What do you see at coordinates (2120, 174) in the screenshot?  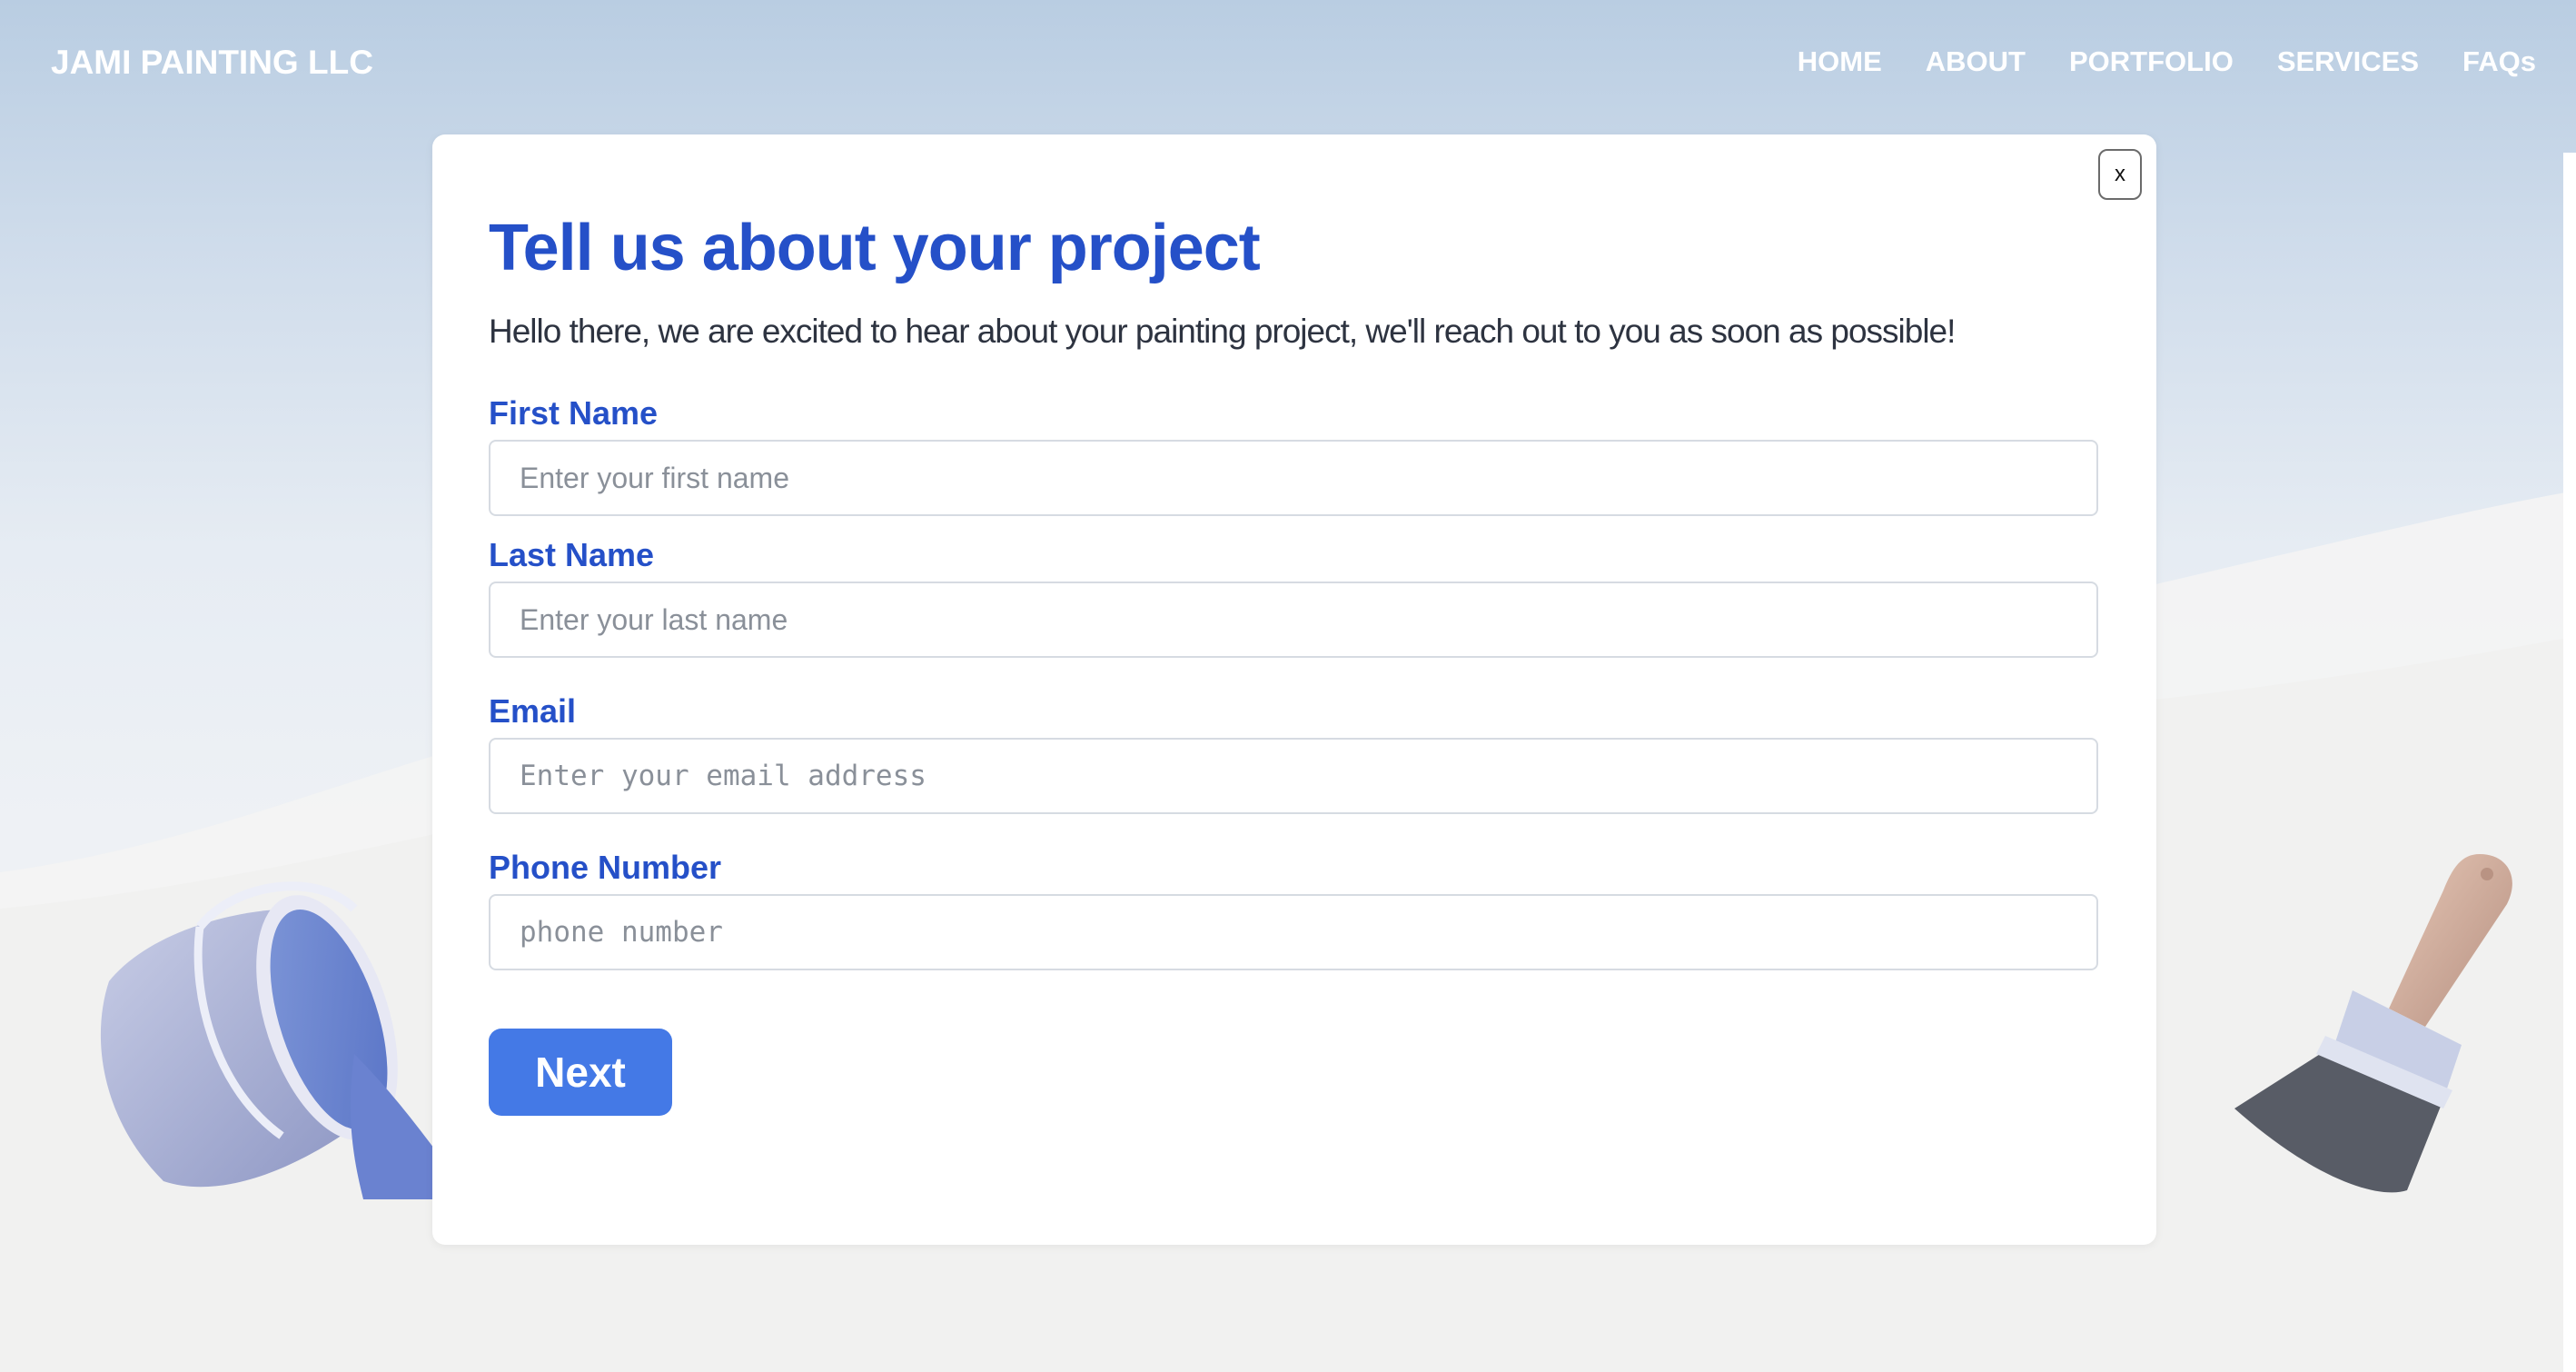 I see `close-button: x` at bounding box center [2120, 174].